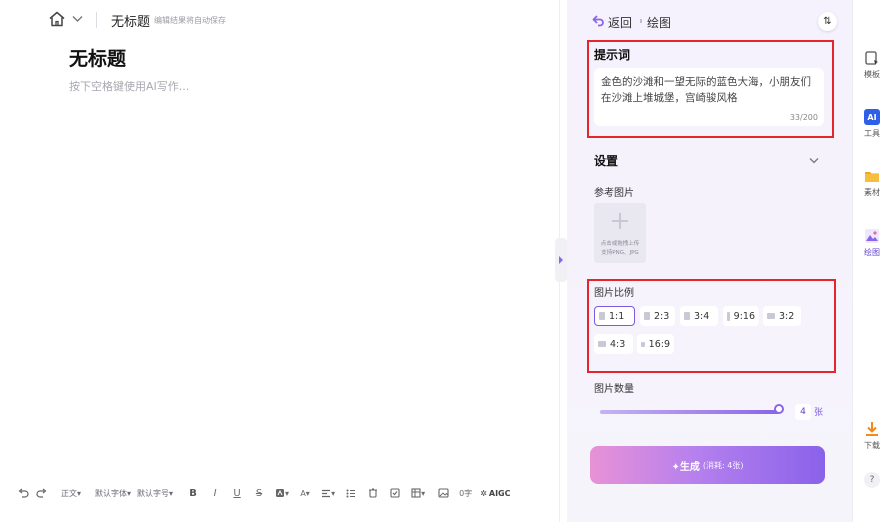  What do you see at coordinates (819, 413) in the screenshot?
I see `image-count-unit: 张` at bounding box center [819, 413].